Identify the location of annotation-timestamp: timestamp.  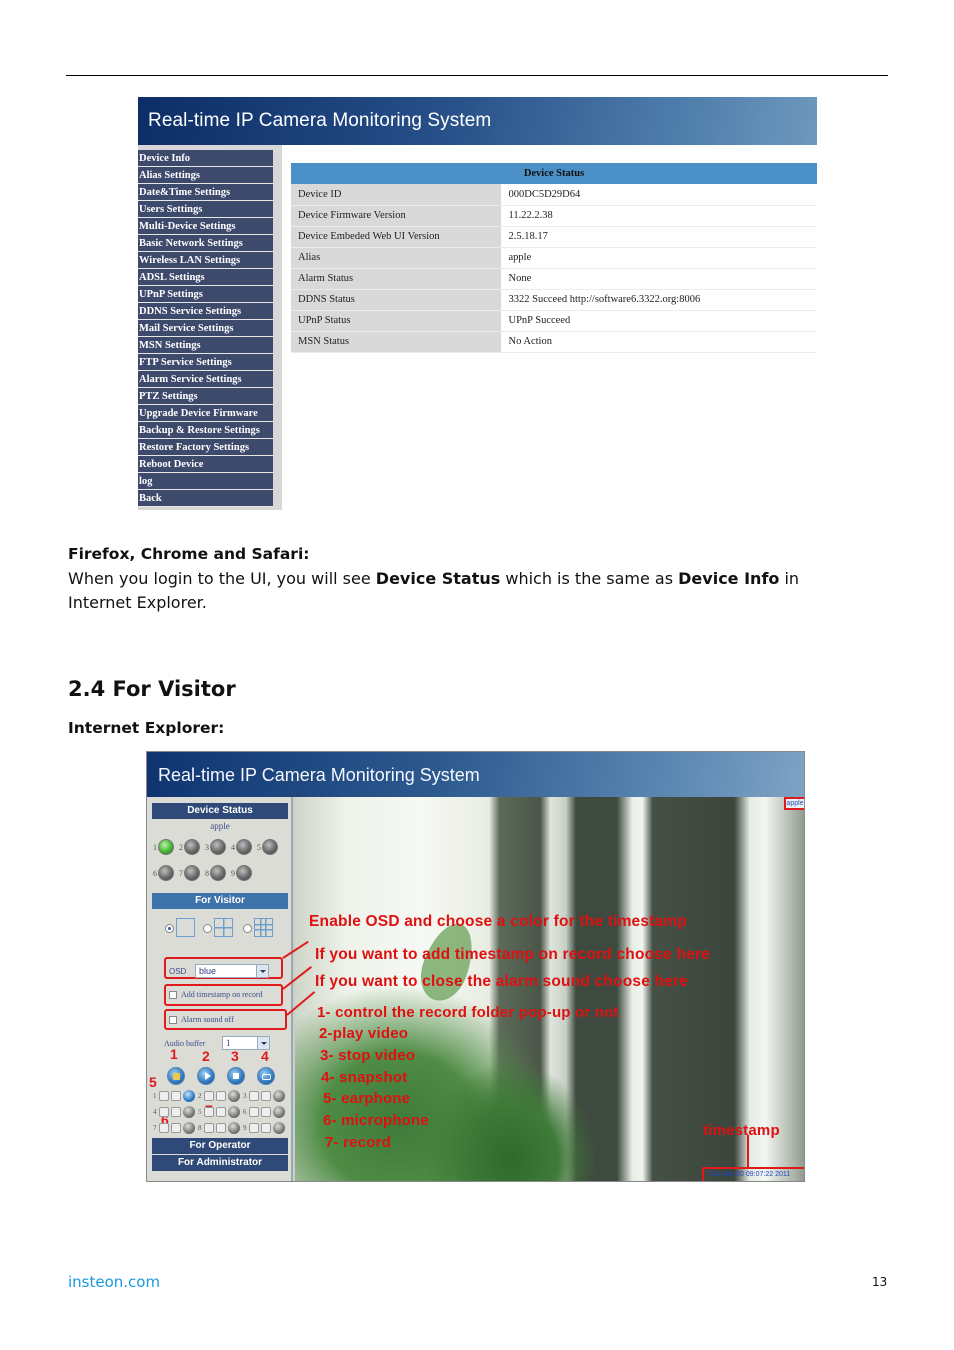
(741, 1130).